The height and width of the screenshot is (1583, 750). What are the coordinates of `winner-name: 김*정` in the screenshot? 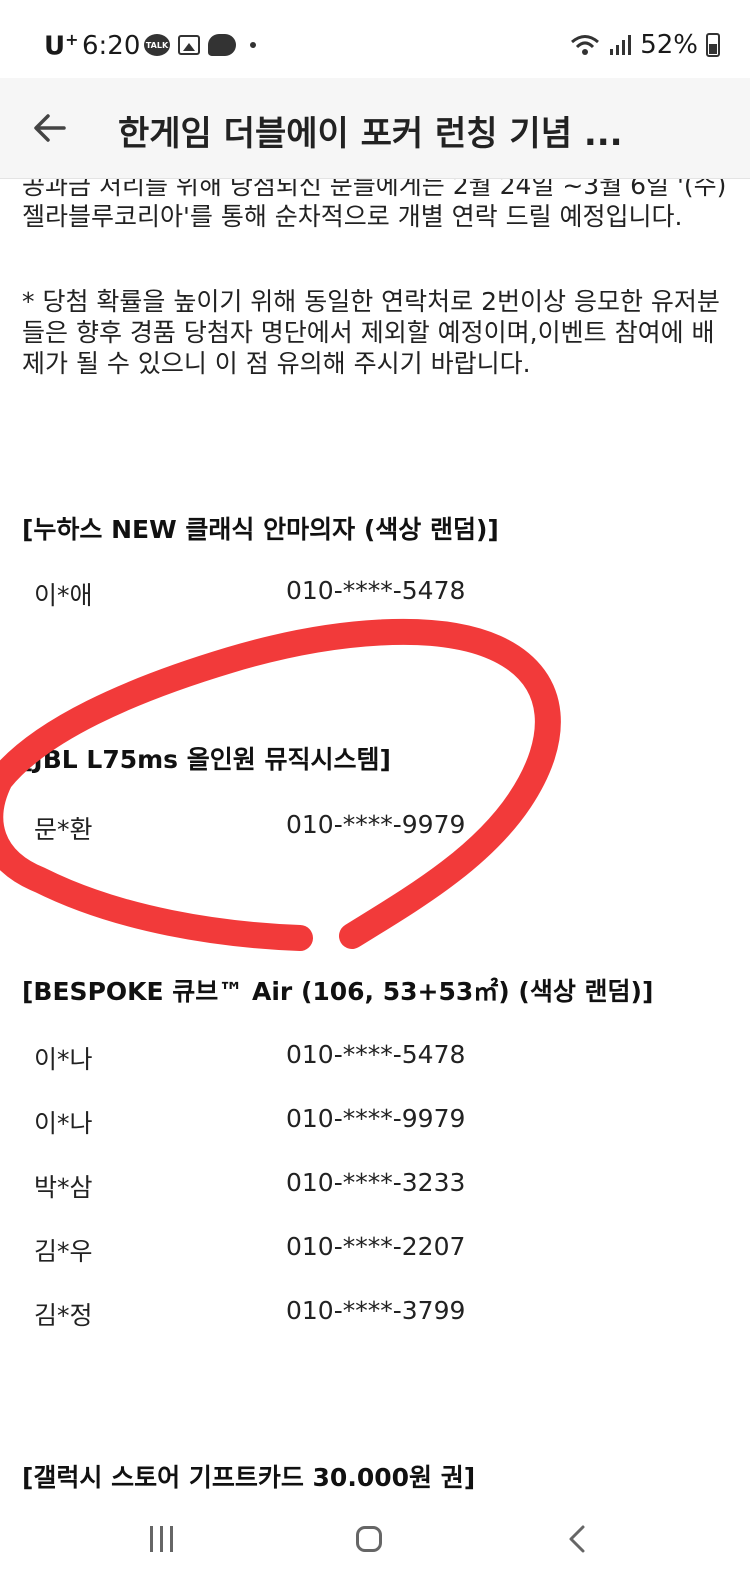 It's located at (63, 1315).